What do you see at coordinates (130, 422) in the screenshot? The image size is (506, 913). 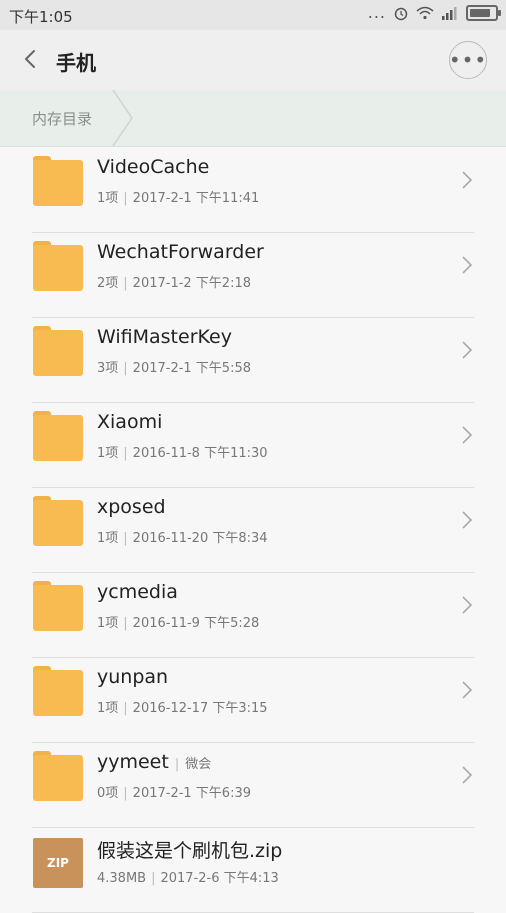 I see `file-name: Xiaomi` at bounding box center [130, 422].